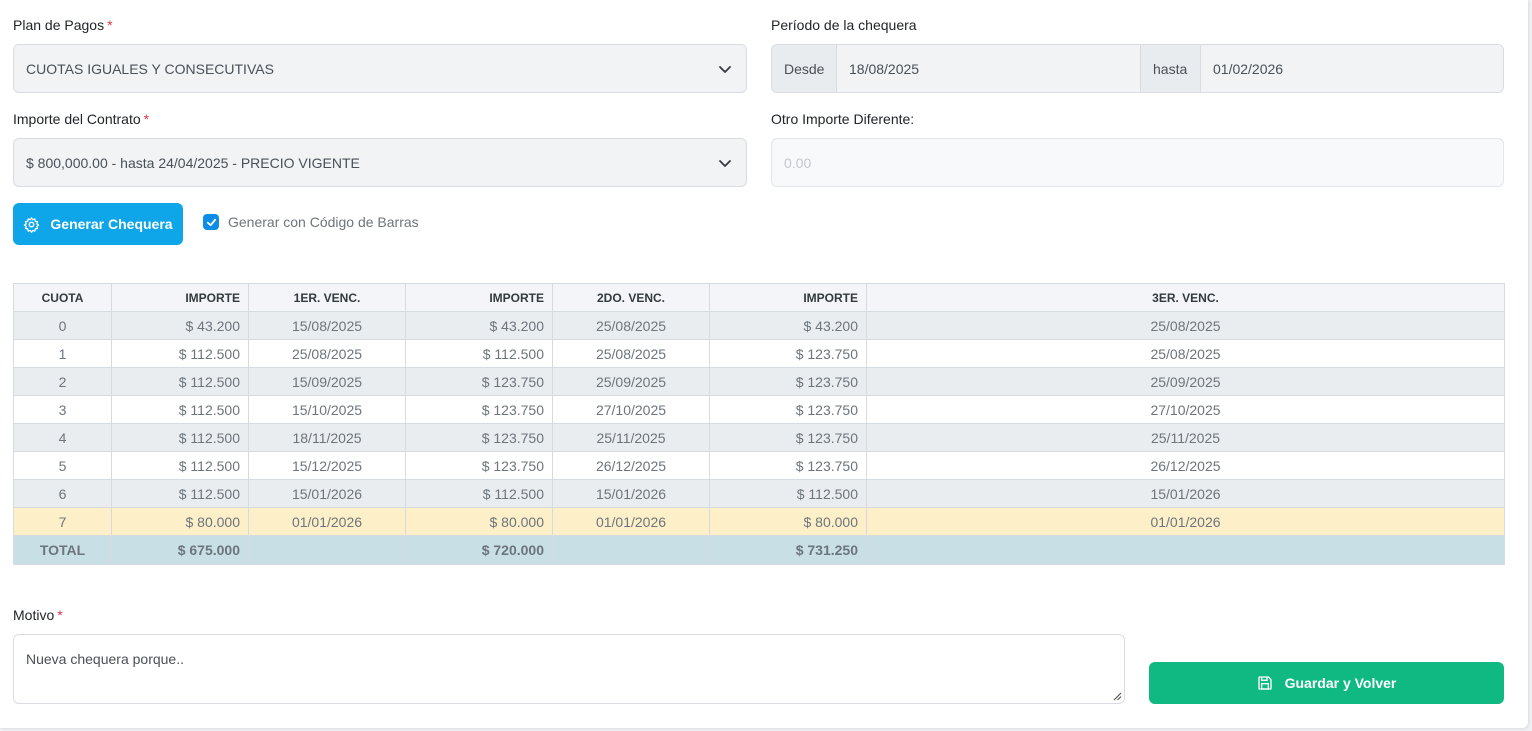  I want to click on cuota-cell: 5, so click(62, 465).